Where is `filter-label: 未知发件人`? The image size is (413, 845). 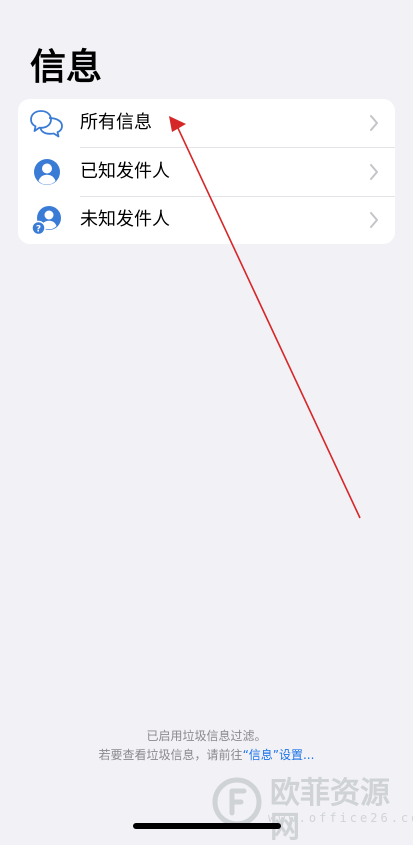 filter-label: 未知发件人 is located at coordinates (125, 219).